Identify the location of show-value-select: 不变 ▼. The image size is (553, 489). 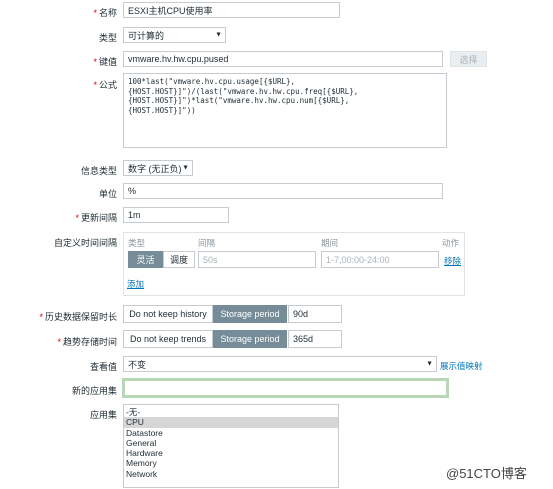
(280, 364).